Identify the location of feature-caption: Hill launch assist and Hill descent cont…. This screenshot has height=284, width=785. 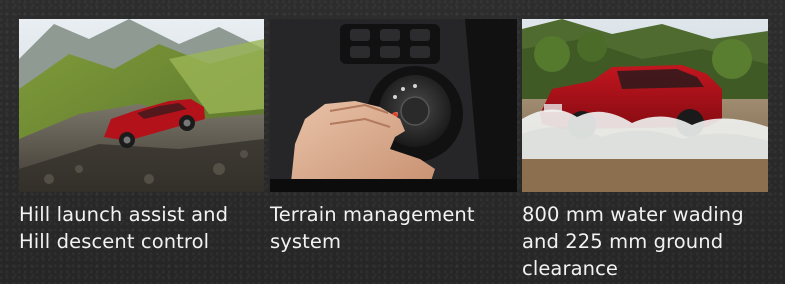
(124, 228).